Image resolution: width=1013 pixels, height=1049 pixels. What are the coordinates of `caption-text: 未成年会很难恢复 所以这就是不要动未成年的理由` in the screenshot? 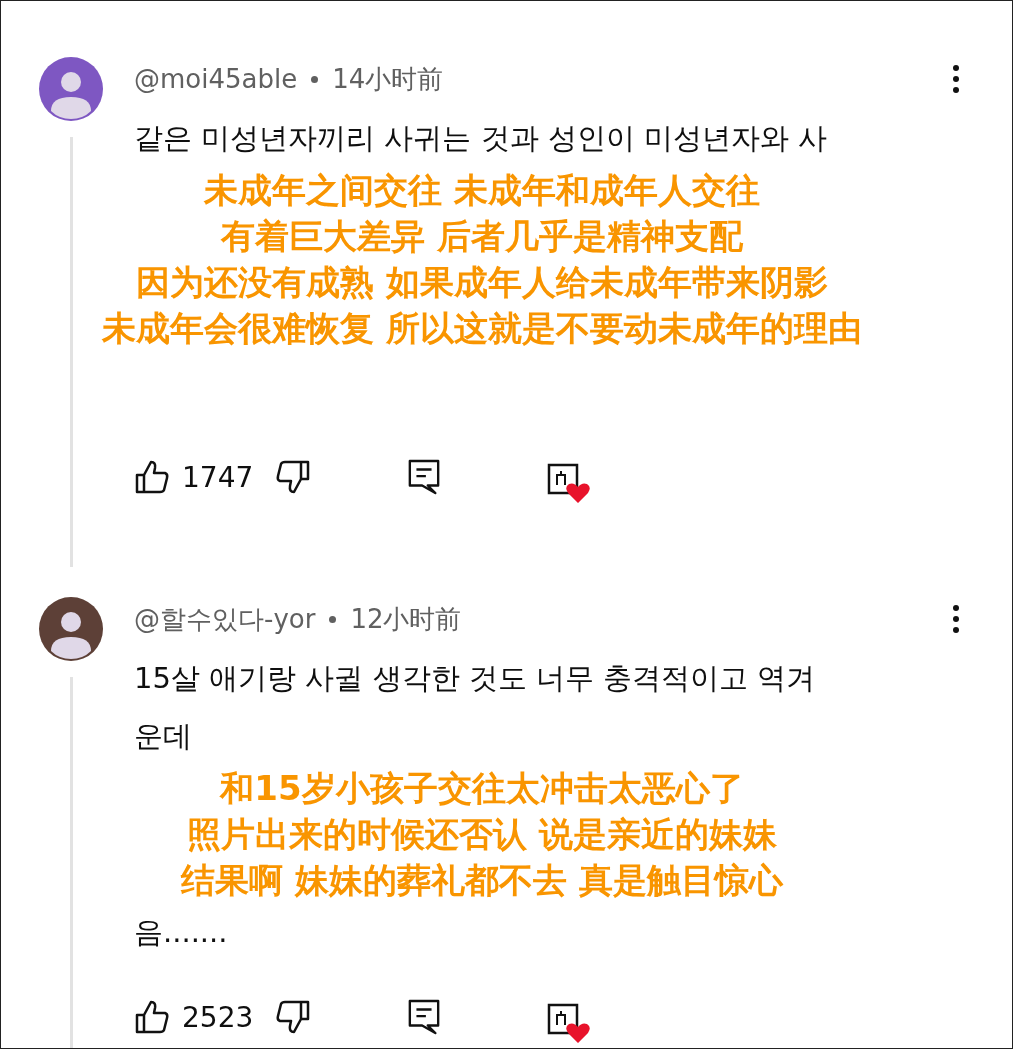 It's located at (482, 328).